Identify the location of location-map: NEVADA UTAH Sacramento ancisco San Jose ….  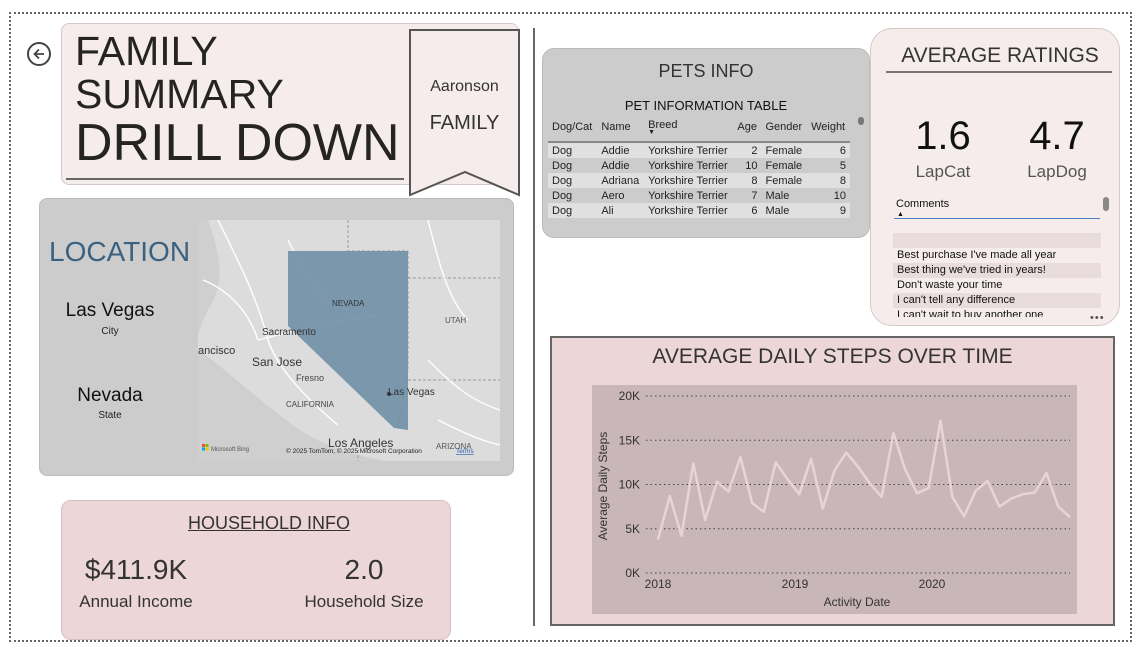
(349, 340).